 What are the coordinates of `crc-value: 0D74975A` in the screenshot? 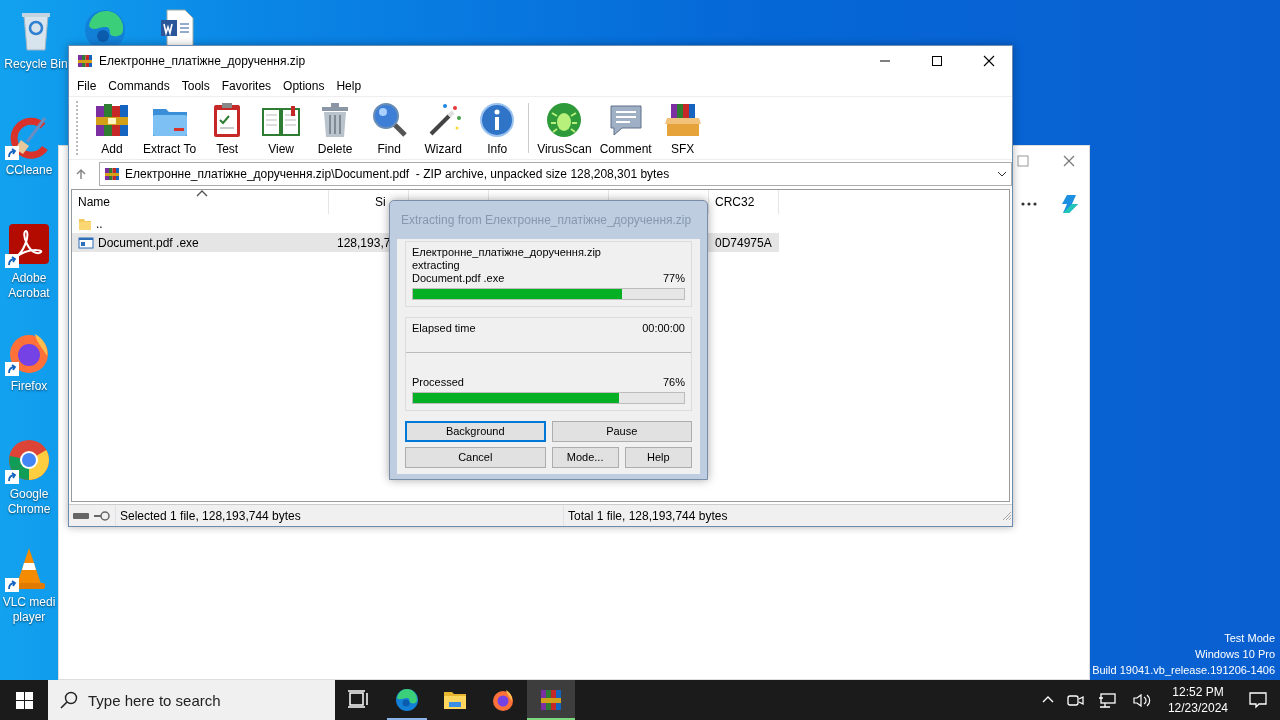 It's located at (743, 243).